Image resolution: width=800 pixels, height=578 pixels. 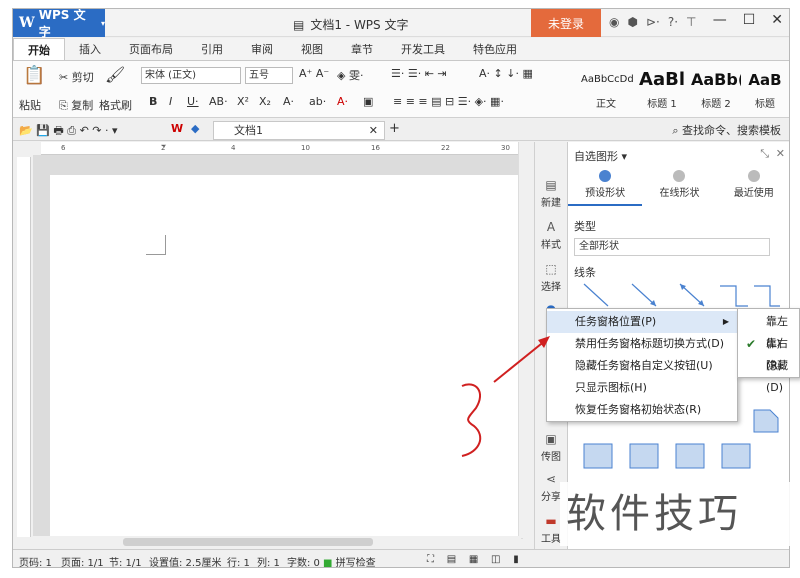 What do you see at coordinates (632, 22) in the screenshot?
I see `settings-icon: ⬢` at bounding box center [632, 22].